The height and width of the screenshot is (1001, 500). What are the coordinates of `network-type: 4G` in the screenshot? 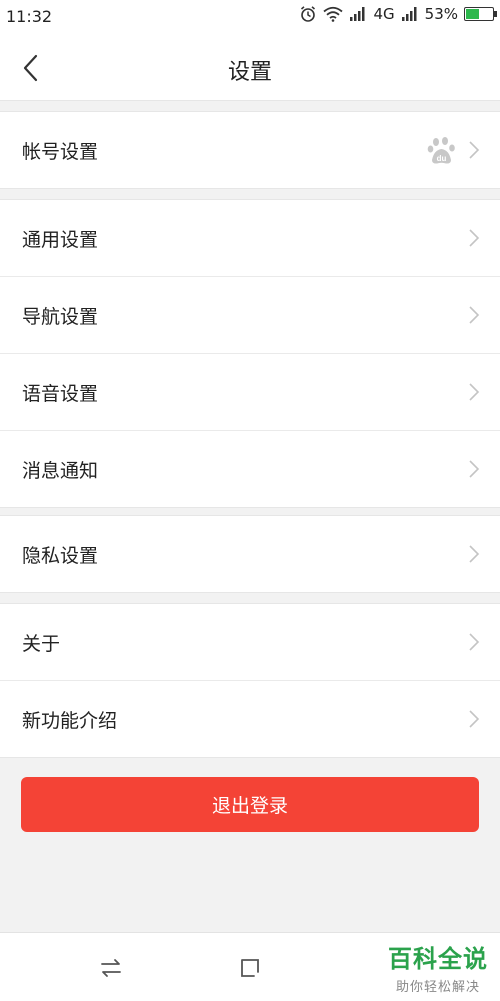 It's located at (384, 14).